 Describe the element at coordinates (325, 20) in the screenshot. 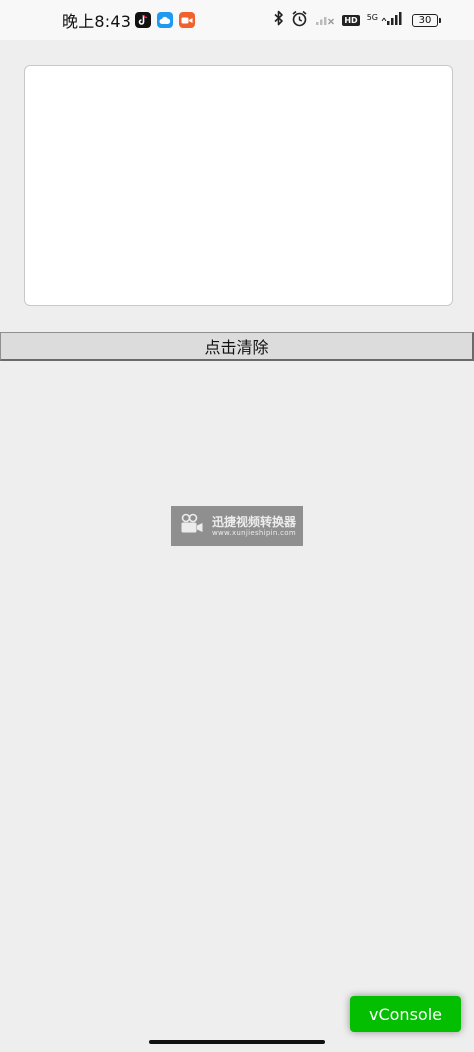

I see `wifi-off-icon` at that location.